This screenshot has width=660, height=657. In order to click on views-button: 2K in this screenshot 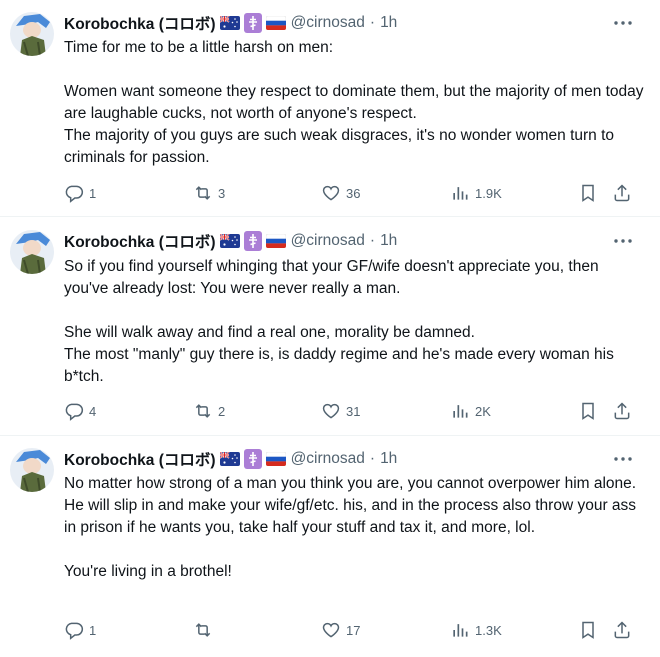, I will do `click(470, 411)`.